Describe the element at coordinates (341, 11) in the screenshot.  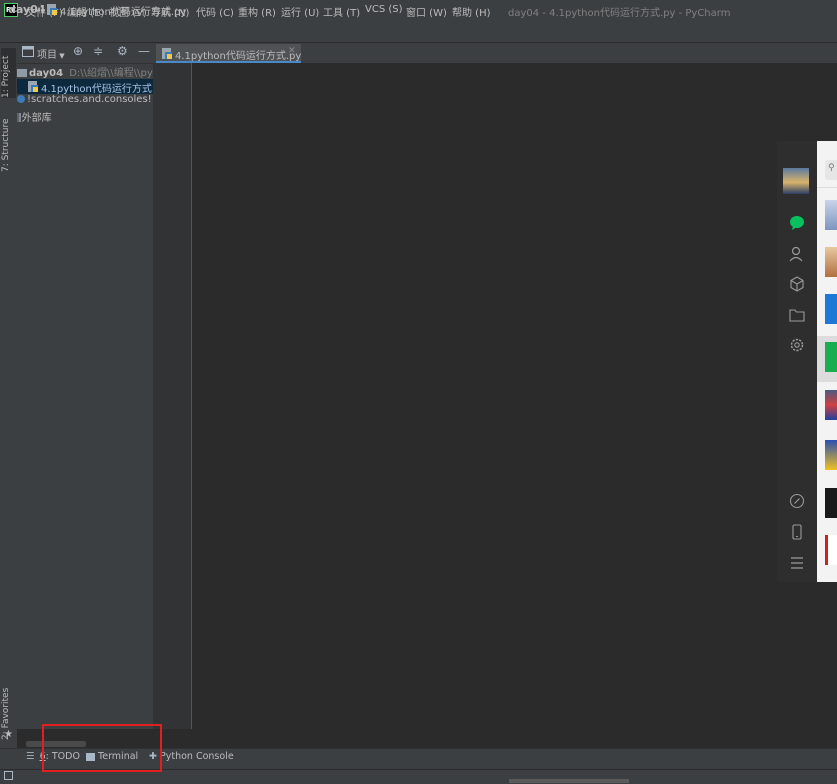
I see `menu-tools: 工具 (T)` at that location.